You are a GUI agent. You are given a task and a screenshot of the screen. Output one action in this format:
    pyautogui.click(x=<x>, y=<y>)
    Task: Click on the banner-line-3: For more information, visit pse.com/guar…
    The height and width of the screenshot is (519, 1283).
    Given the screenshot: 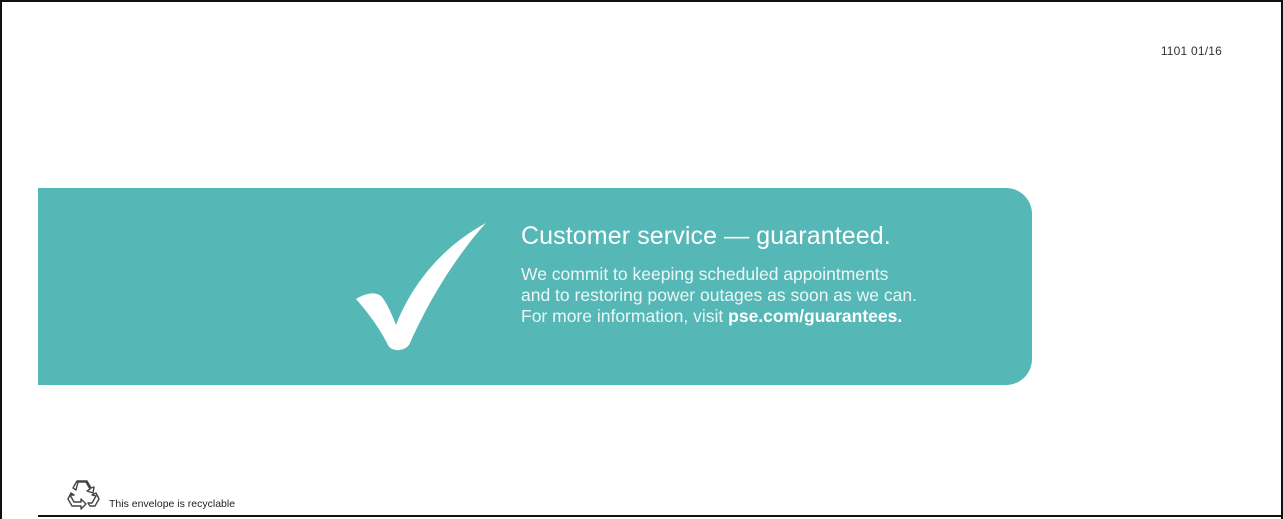 What is the action you would take?
    pyautogui.click(x=719, y=316)
    